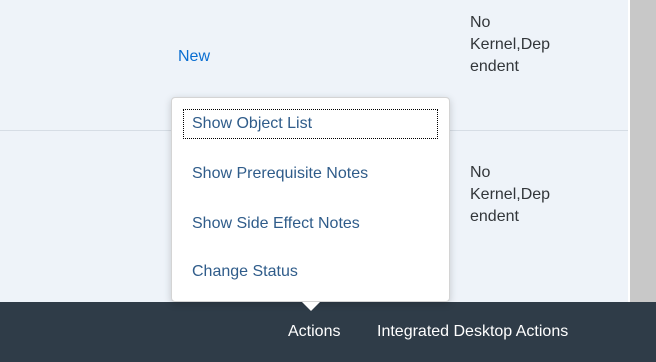 The image size is (656, 362). I want to click on menu-item-show-prerequisite-notes: Show Prerequisite Notes, so click(280, 174).